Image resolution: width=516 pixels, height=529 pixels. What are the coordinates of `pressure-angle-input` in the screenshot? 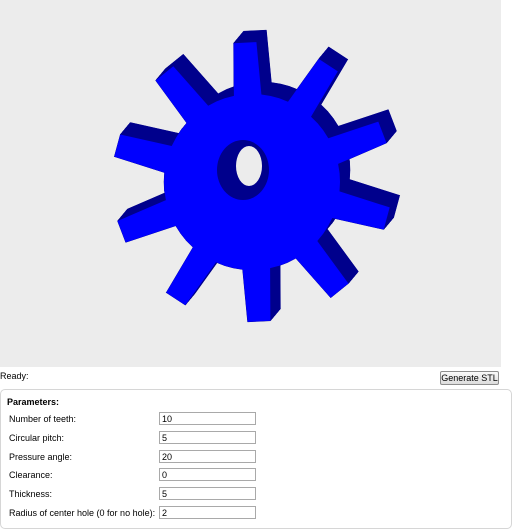 It's located at (207, 456).